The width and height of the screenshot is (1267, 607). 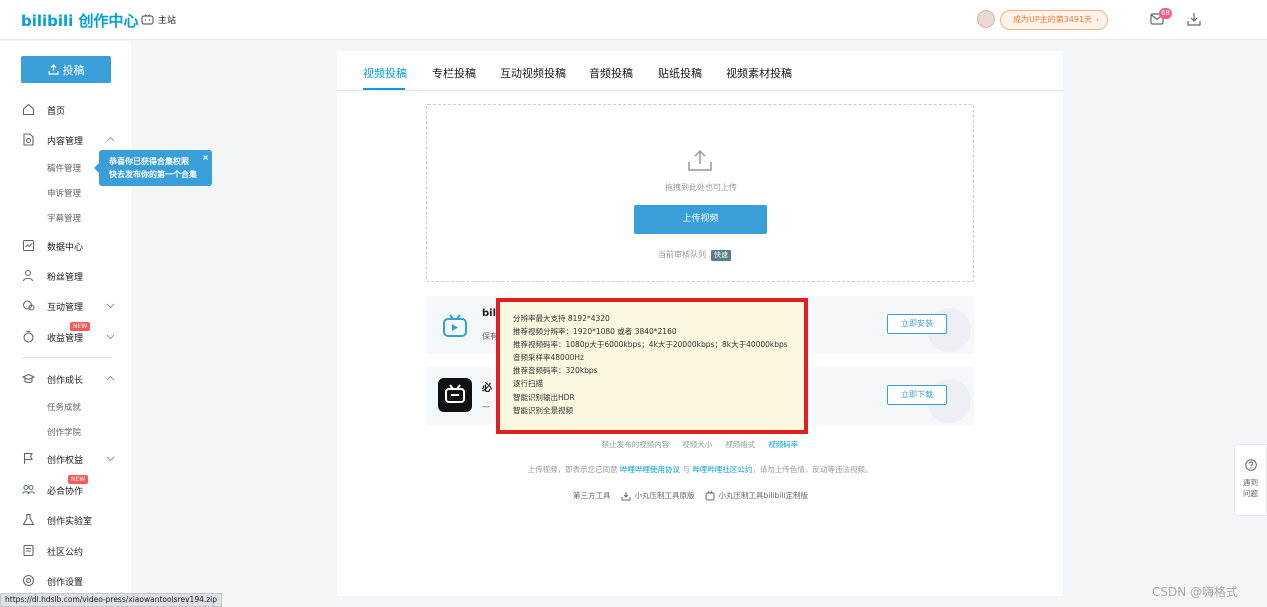 What do you see at coordinates (28, 245) in the screenshot?
I see `chart-icon` at bounding box center [28, 245].